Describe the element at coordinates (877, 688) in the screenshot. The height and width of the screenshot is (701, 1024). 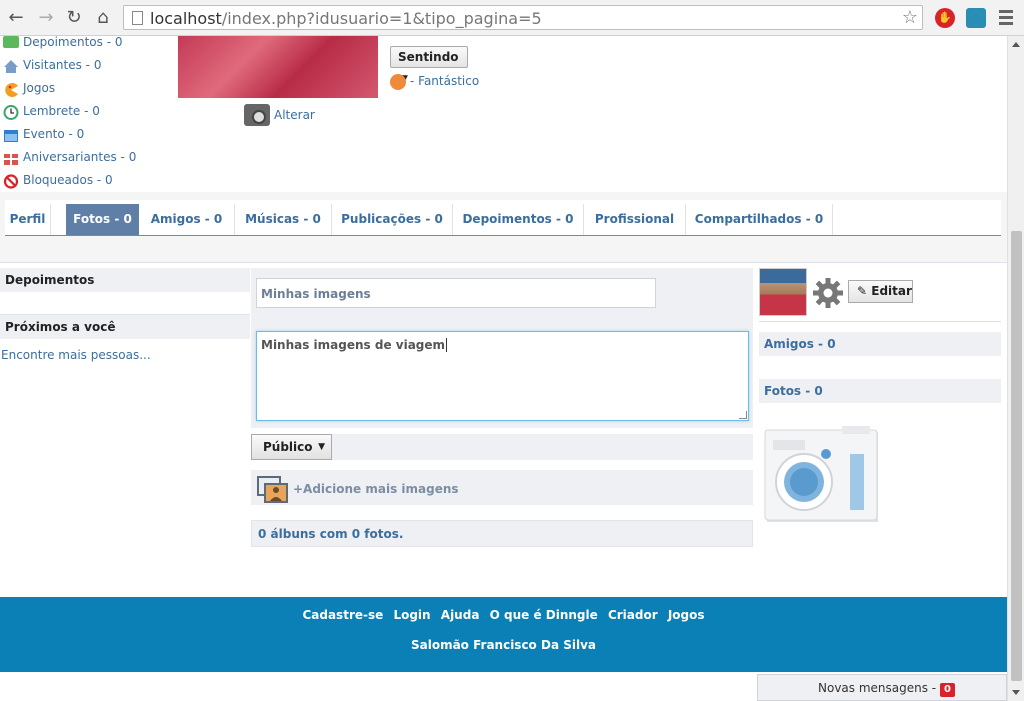
I see `new-messages-label: Novas mensagens -` at that location.